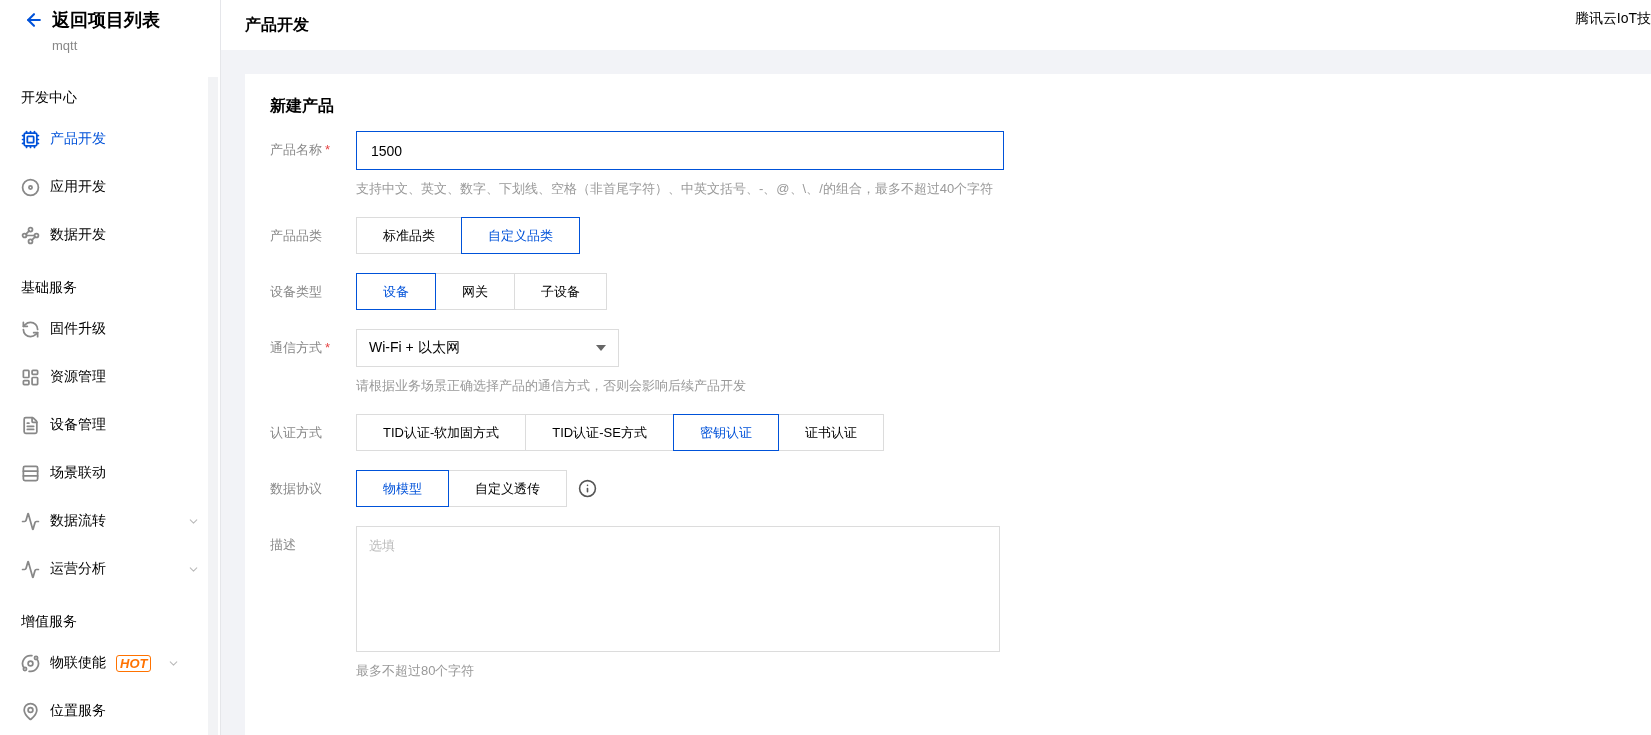 Image resolution: width=1651 pixels, height=735 pixels. What do you see at coordinates (30, 663) in the screenshot?
I see `orbit-icon` at bounding box center [30, 663].